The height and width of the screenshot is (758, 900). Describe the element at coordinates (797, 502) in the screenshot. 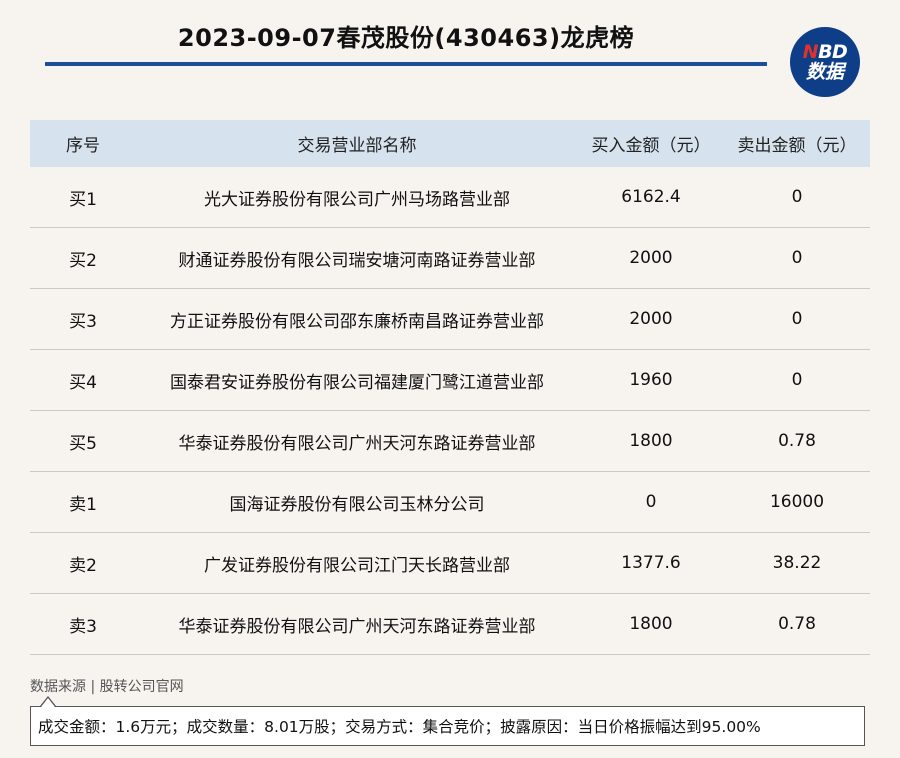

I see `row-sell-amount: 16000` at that location.